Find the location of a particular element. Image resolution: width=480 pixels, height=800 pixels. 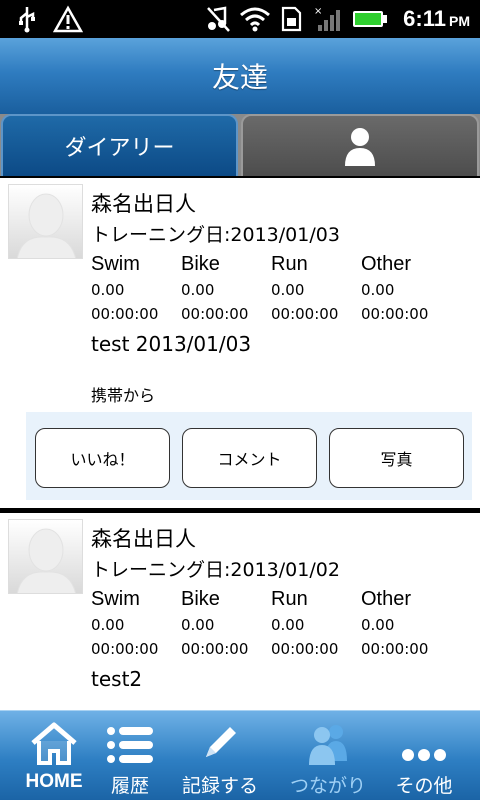

nav-more: その他 is located at coordinates (424, 755).